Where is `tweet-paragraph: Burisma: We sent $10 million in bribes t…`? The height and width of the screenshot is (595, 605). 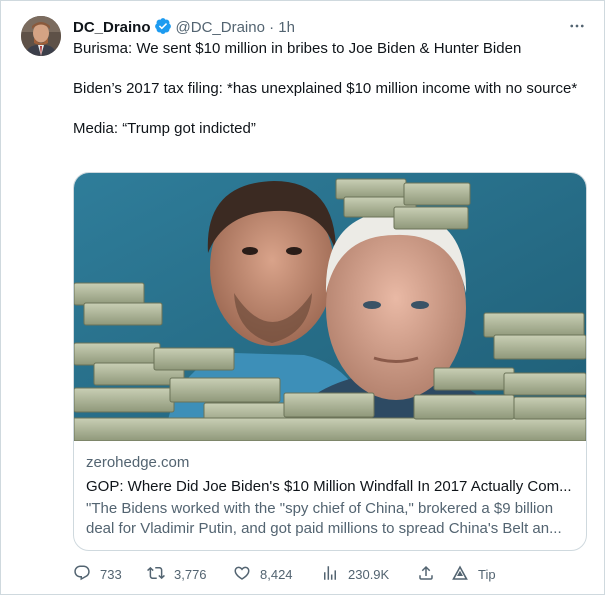 tweet-paragraph: Burisma: We sent $10 million in bribes t… is located at coordinates (297, 48).